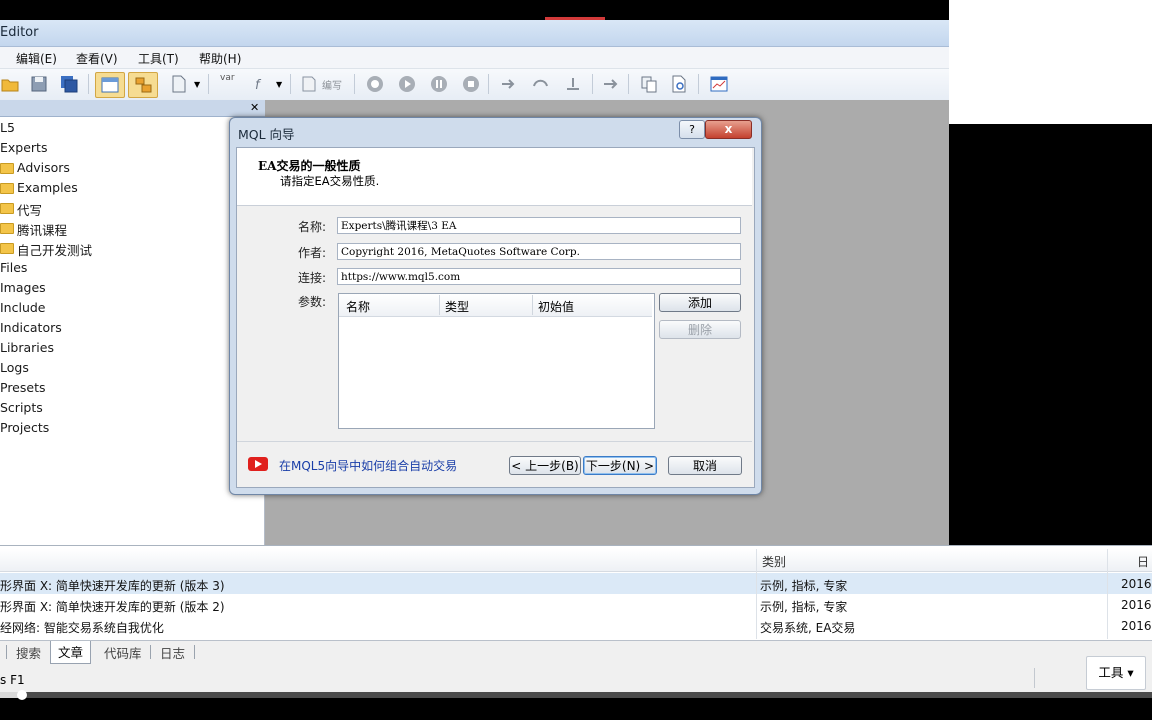 This screenshot has height=720, width=1152. What do you see at coordinates (774, 561) in the screenshot?
I see `col-header-category: 类别` at bounding box center [774, 561].